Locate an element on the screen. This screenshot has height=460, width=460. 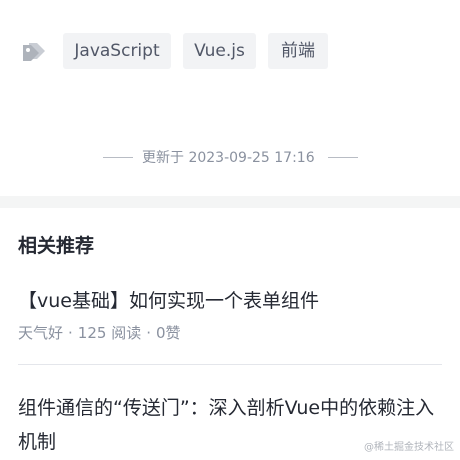
tag-vuejs: Vue.js is located at coordinates (219, 51).